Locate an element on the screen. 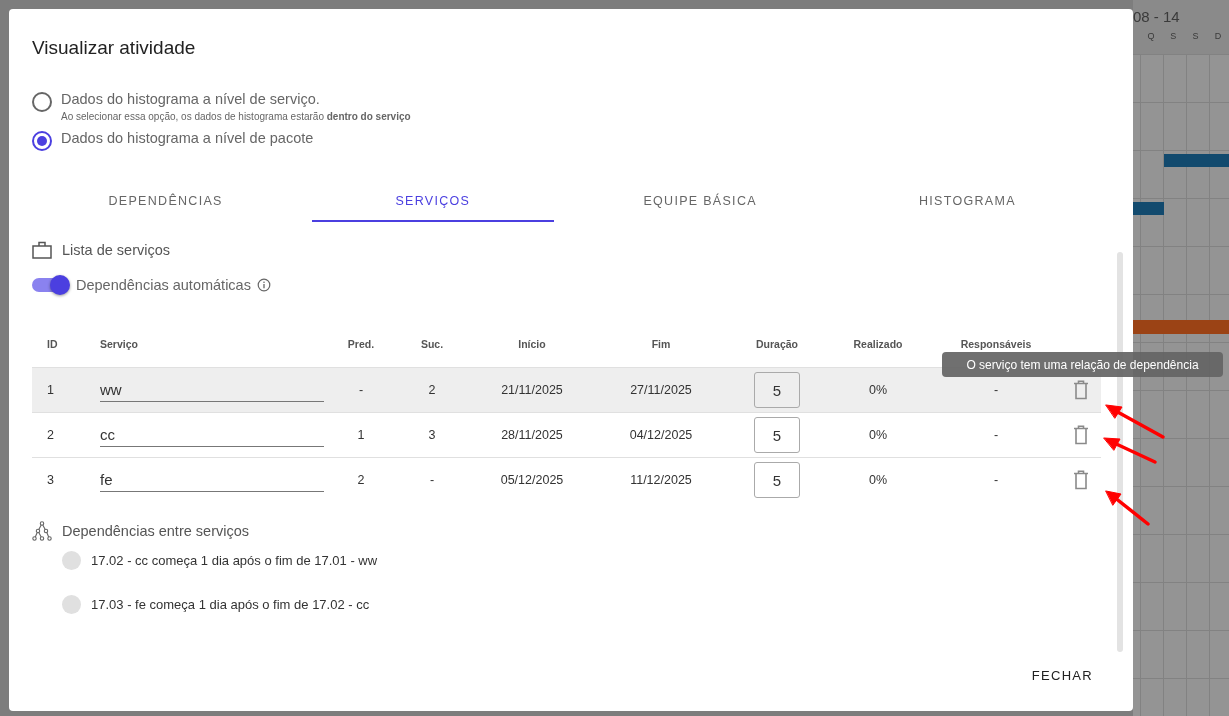 Image resolution: width=1229 pixels, height=716 pixels. column-header: ID is located at coordinates (52, 344).